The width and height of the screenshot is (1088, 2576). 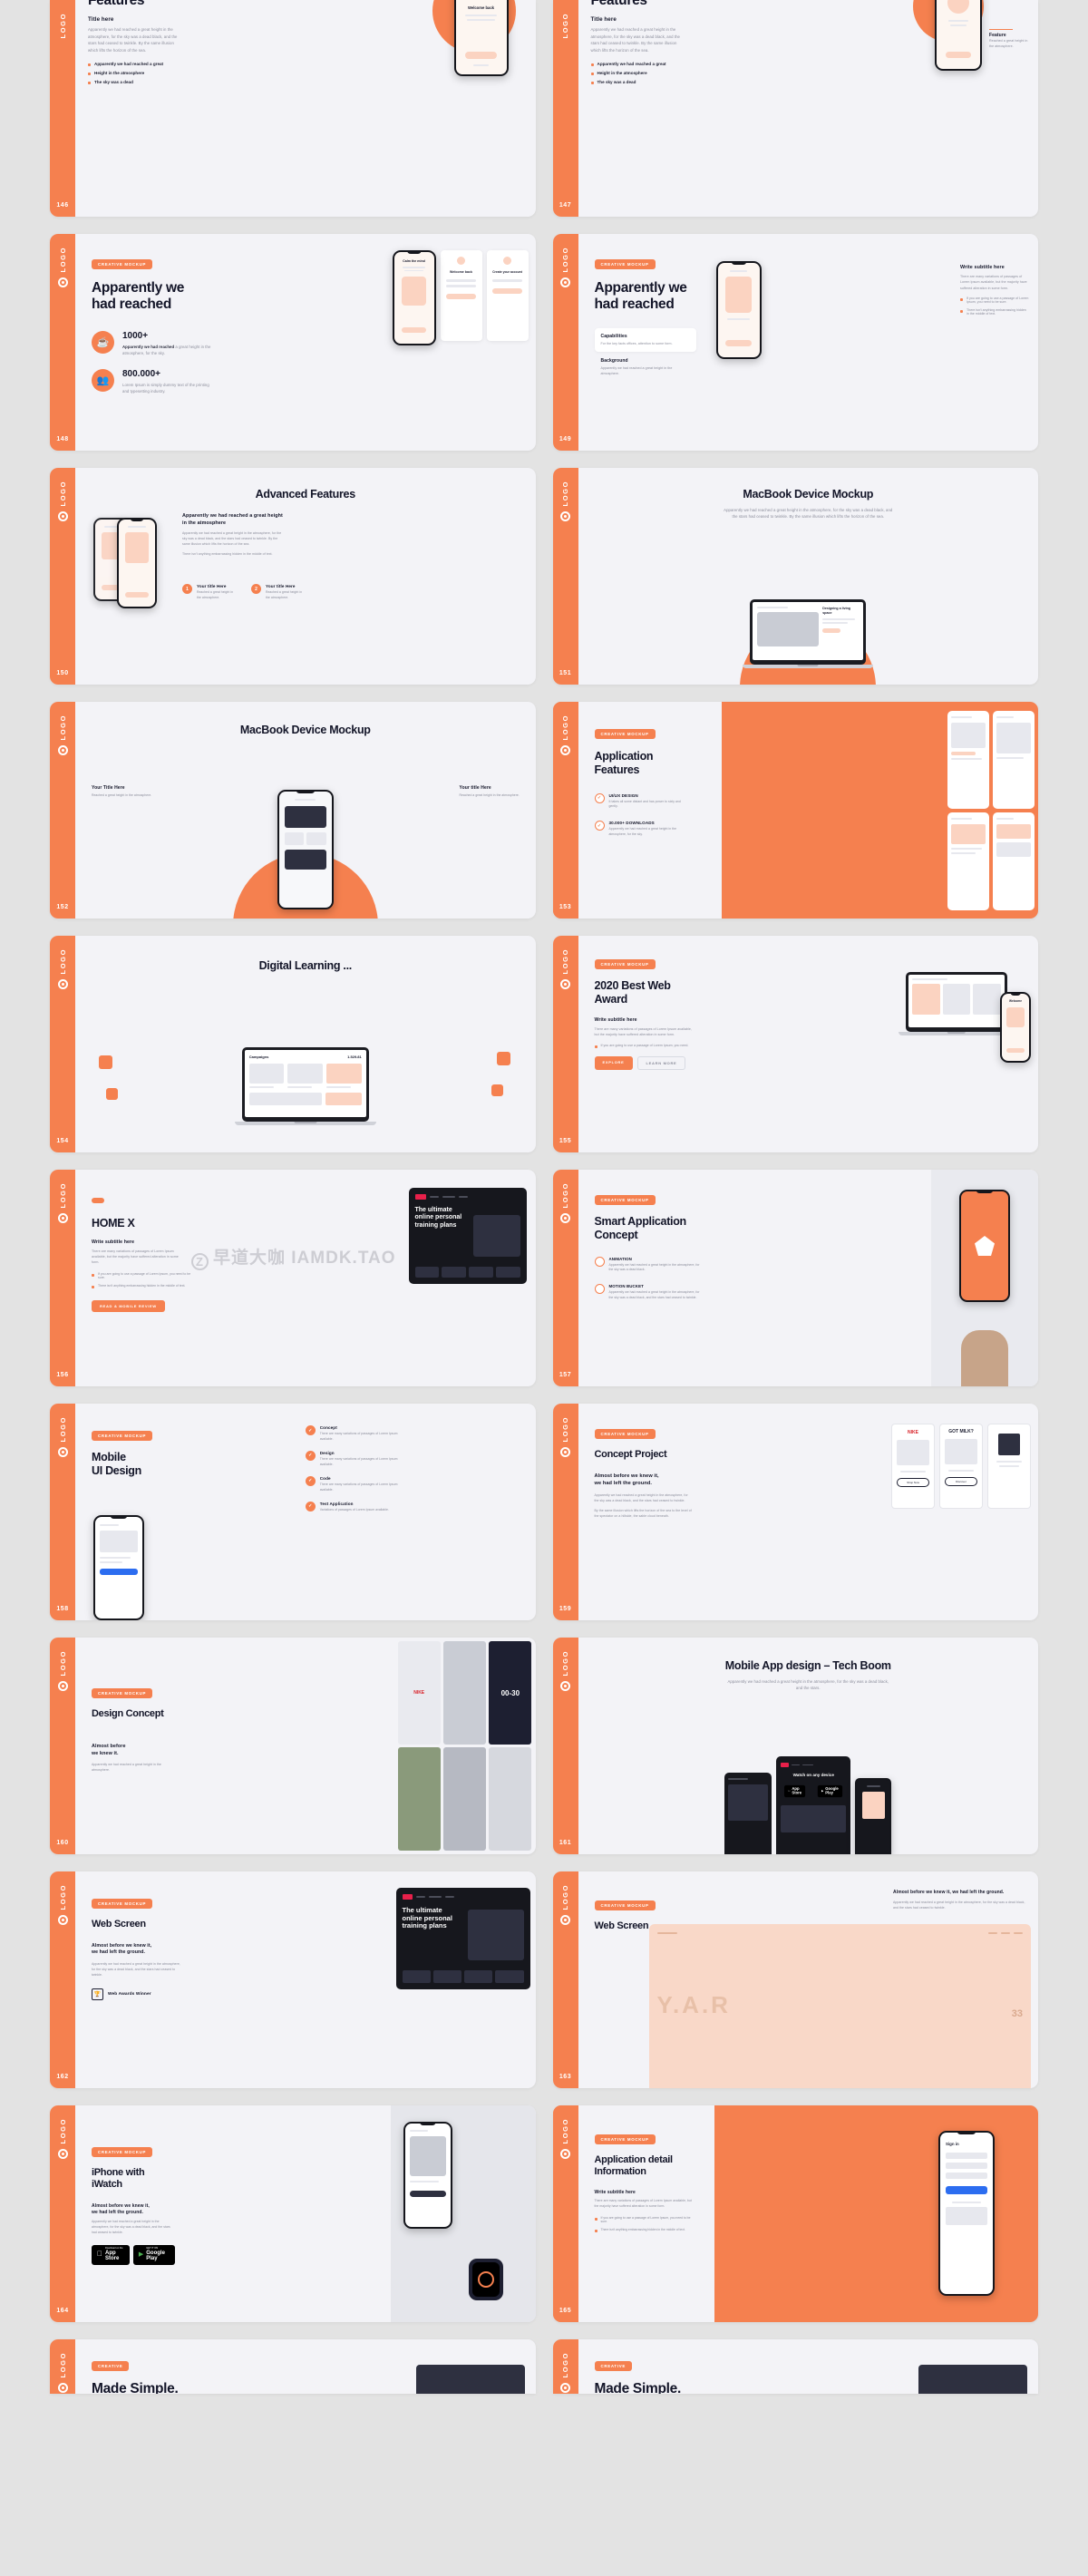 I want to click on watch-mockup, so click(x=485, y=2279).